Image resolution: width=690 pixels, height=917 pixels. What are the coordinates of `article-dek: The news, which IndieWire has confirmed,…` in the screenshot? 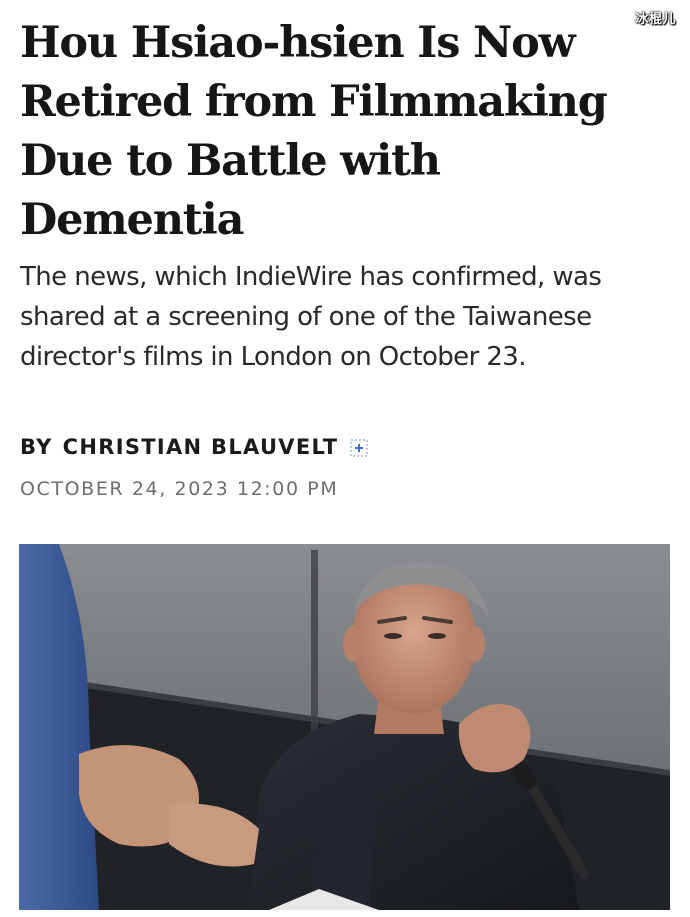 It's located at (311, 317).